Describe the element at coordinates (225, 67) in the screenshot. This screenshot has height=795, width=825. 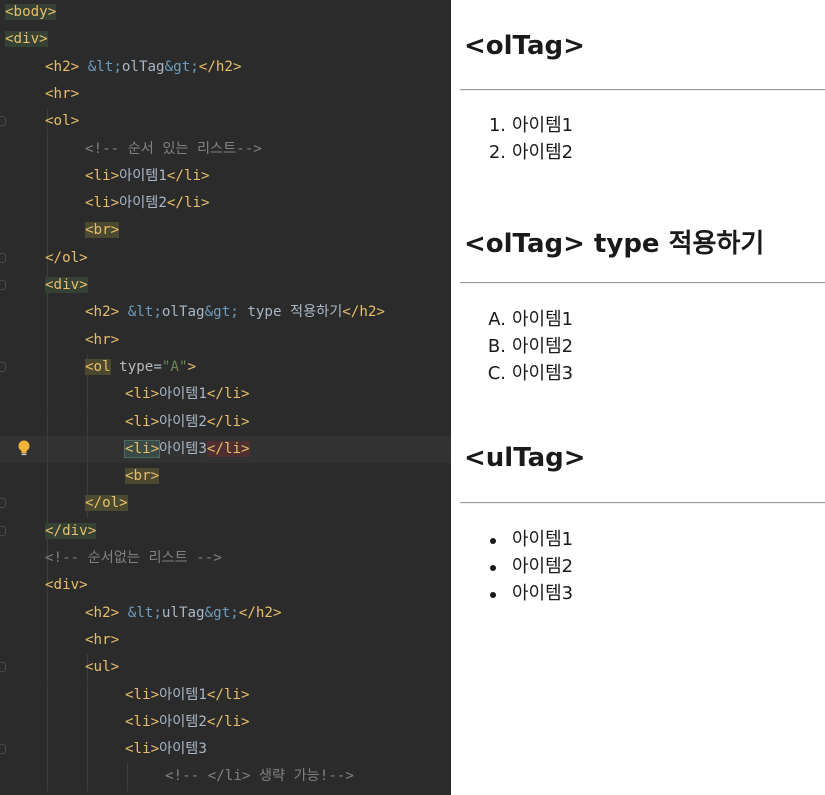
I see `code-line: <h2> &lt;olTag&gt;</h2>` at that location.